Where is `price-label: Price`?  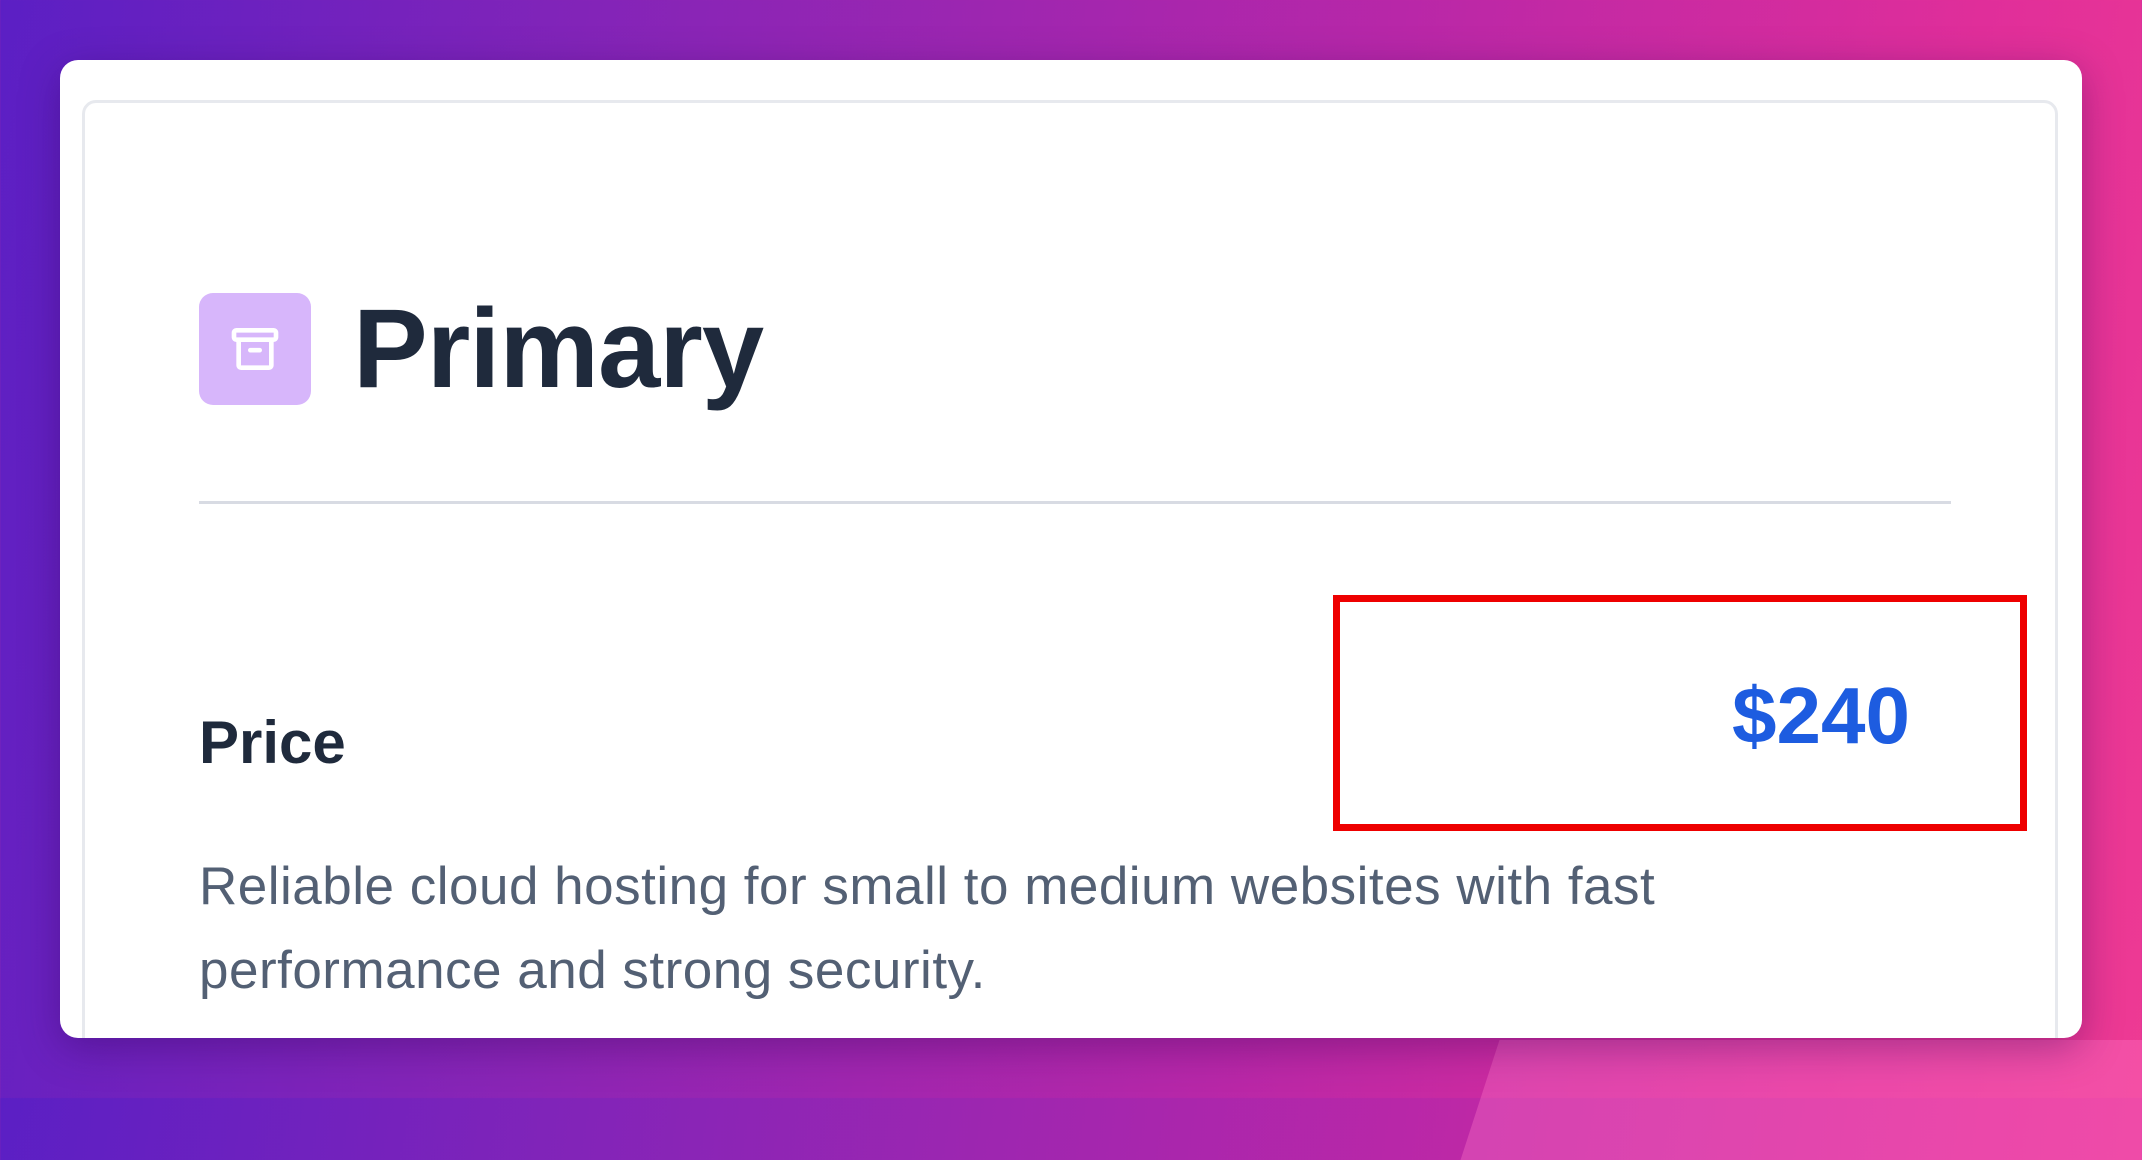 price-label: Price is located at coordinates (272, 742).